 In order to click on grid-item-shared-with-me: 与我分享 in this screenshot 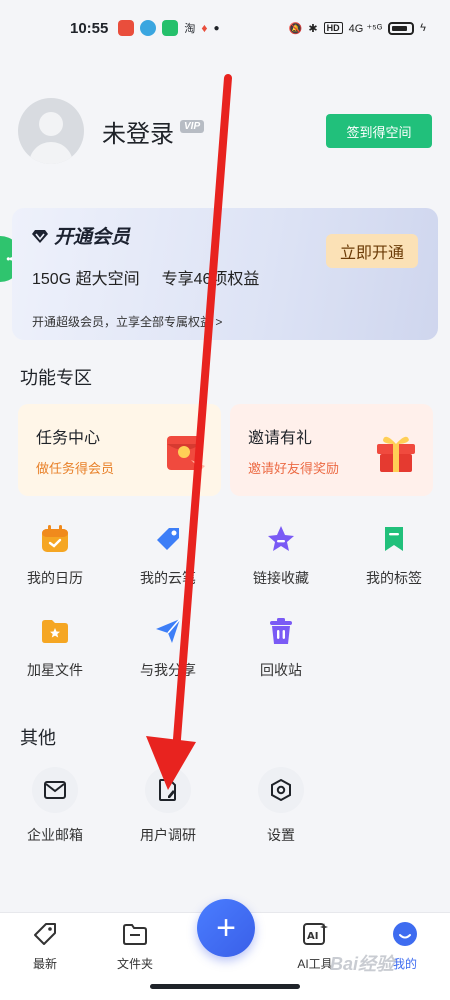, I will do `click(168, 648)`.